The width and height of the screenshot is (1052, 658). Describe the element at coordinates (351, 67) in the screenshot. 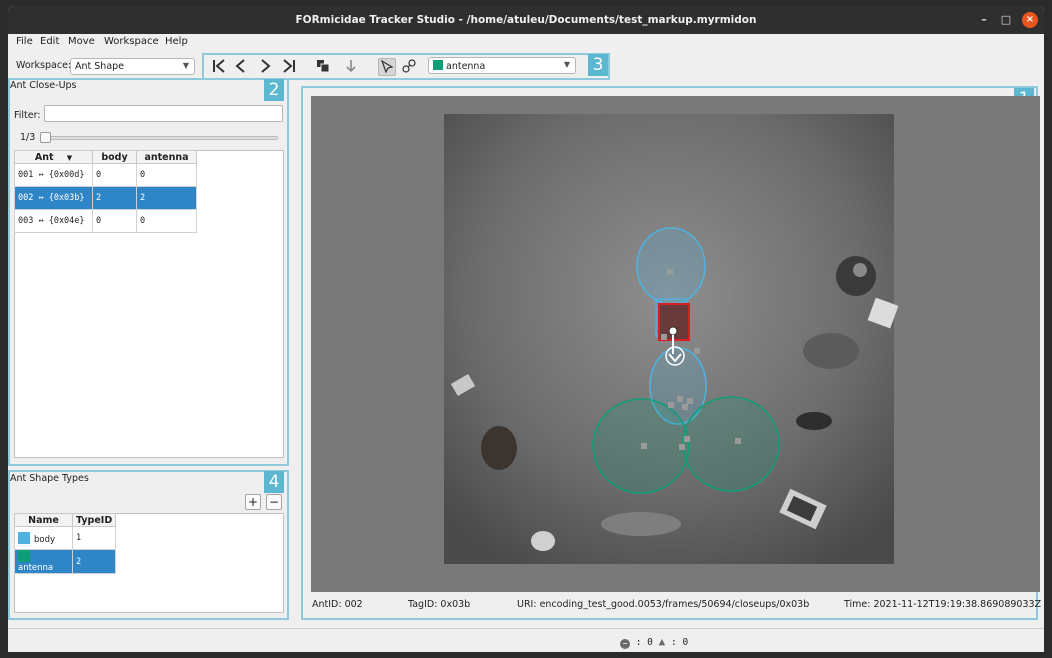

I see `download-arrow-icon` at that location.